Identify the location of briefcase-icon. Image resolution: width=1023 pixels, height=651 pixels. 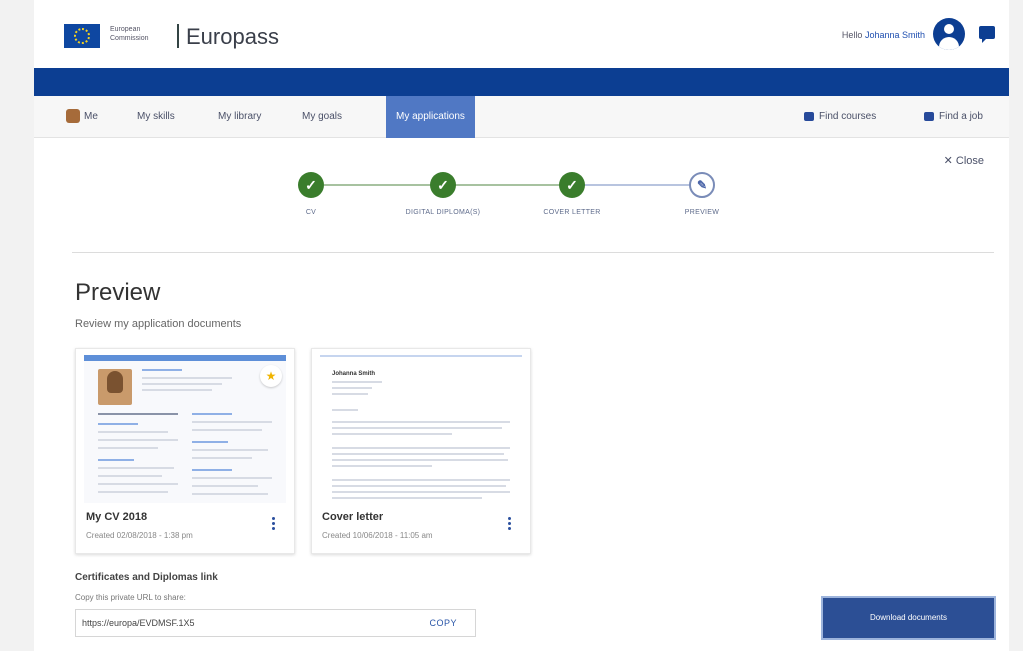
(929, 116).